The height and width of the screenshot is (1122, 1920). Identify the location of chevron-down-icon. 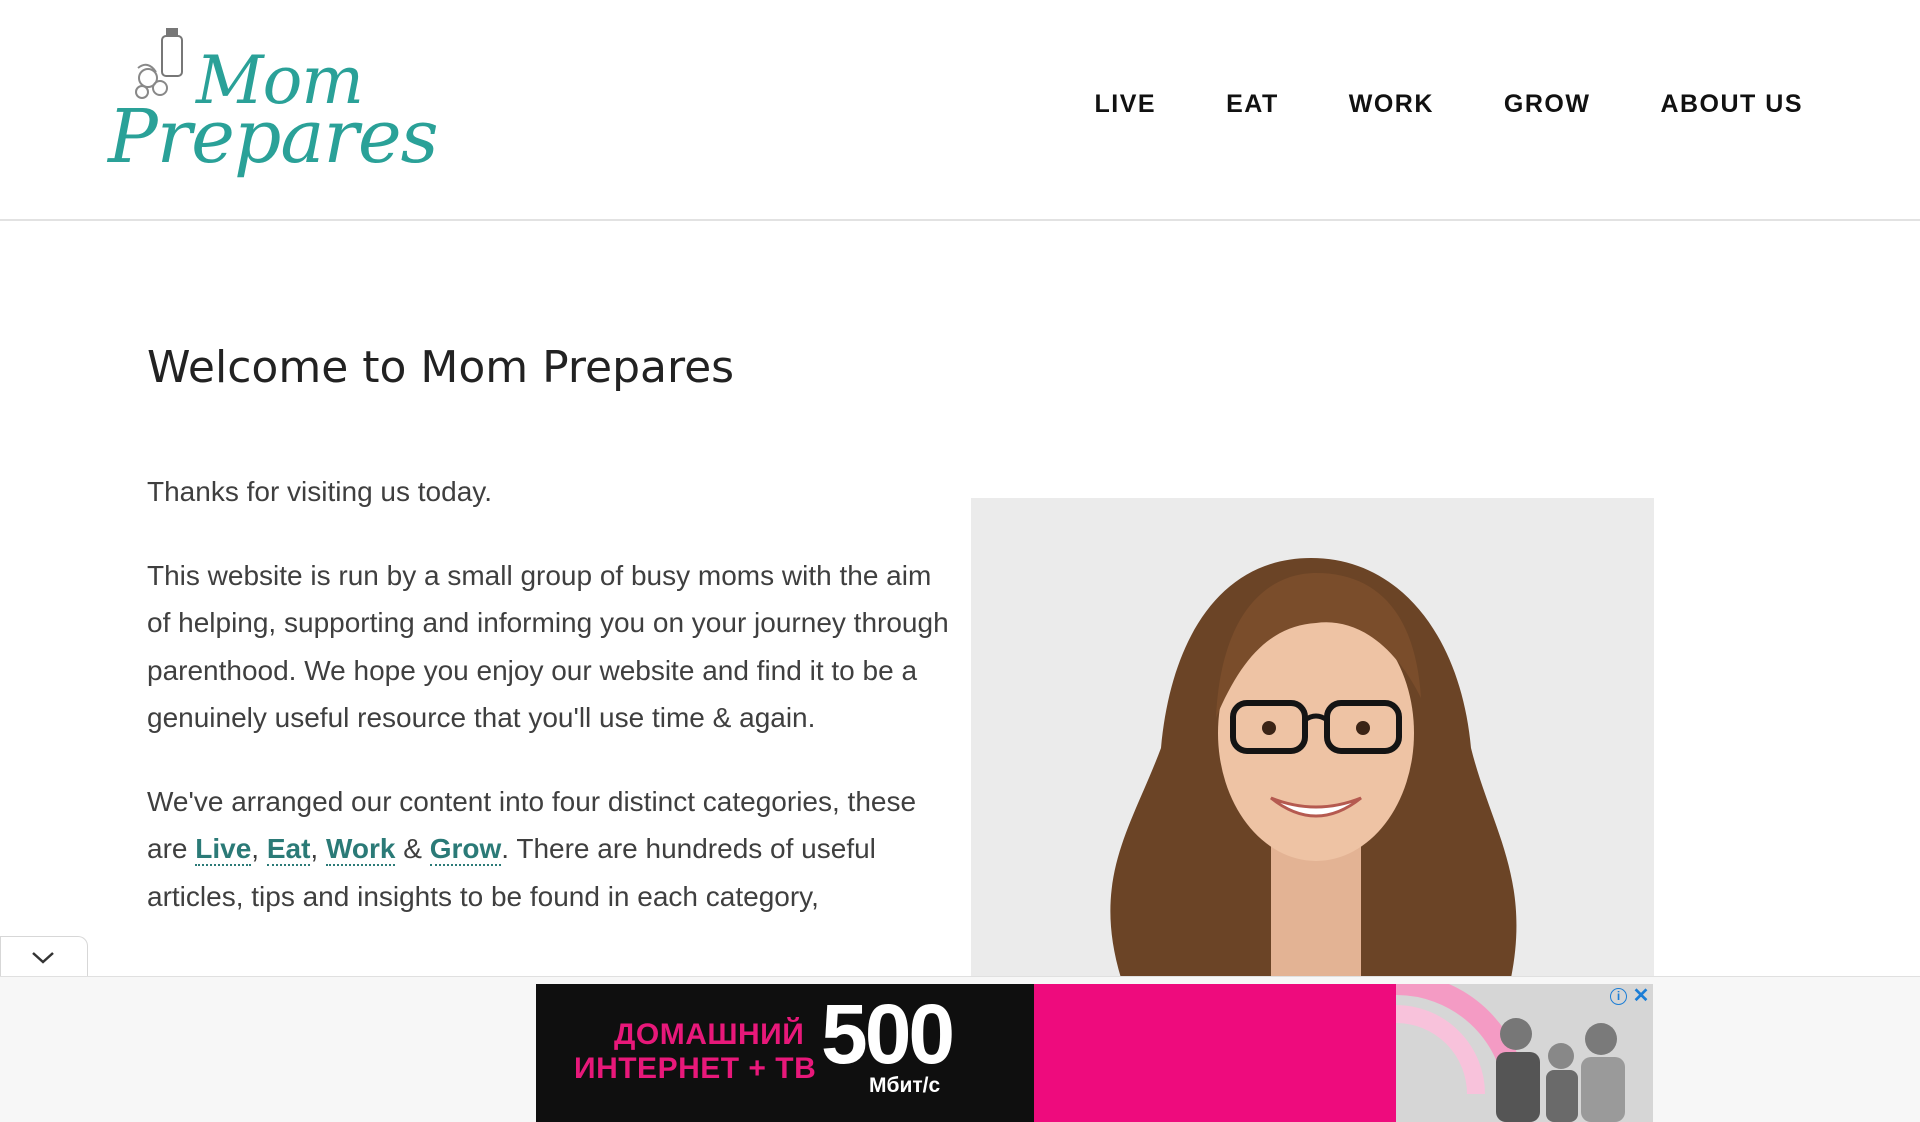
(43, 958).